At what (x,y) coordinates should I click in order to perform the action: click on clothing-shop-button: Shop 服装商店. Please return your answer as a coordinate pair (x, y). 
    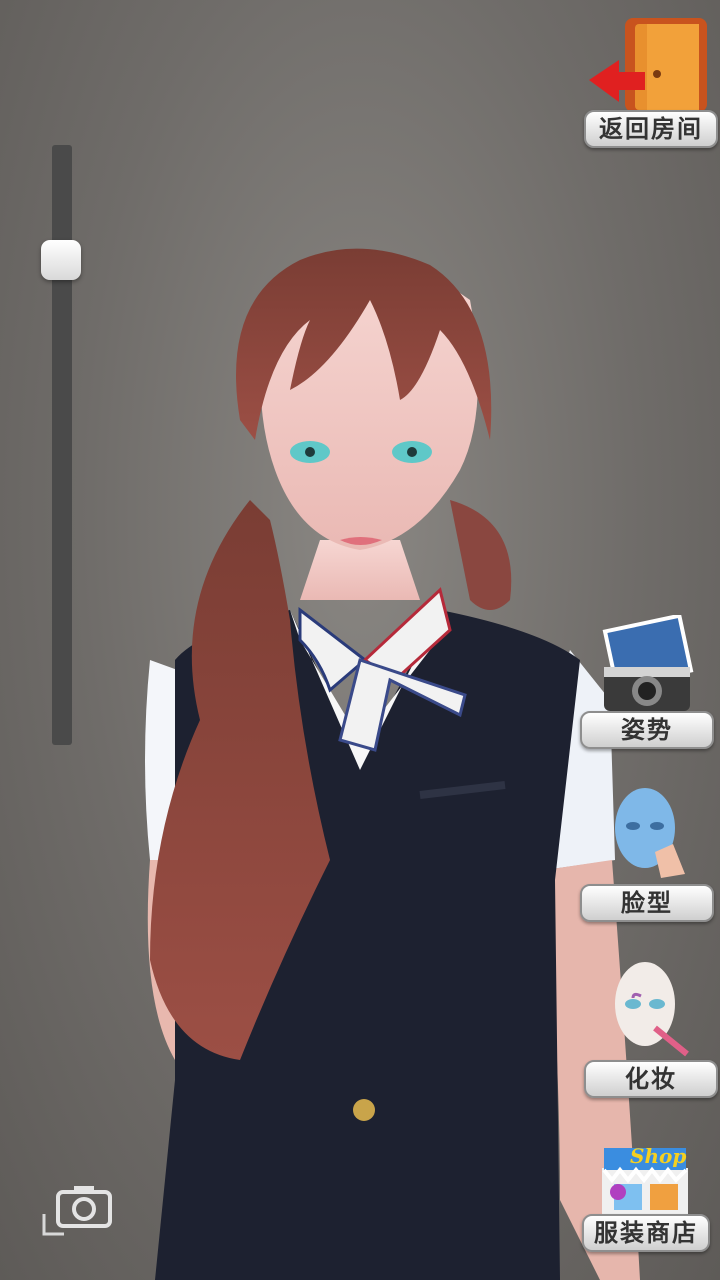
    Looking at the image, I should click on (645, 1195).